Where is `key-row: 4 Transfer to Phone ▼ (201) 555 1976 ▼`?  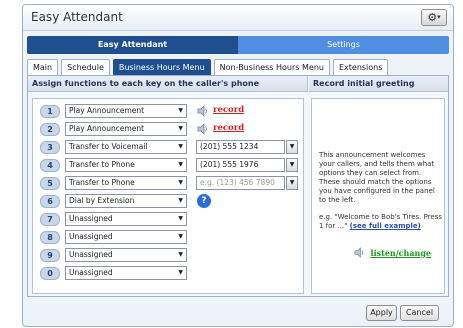
key-row: 4 Transfer to Phone ▼ (201) 555 1976 ▼ is located at coordinates (168, 165).